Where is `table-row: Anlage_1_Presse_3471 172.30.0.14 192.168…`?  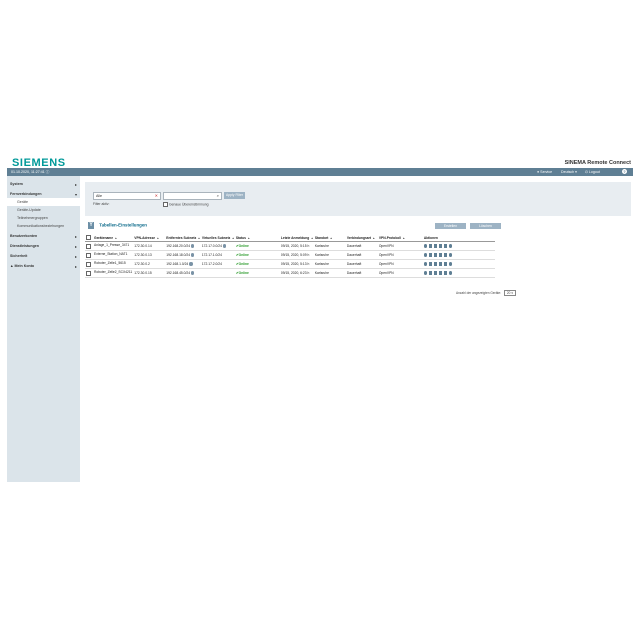
table-row: Anlage_1_Presse_3471 172.30.0.14 192.168… is located at coordinates (290, 246).